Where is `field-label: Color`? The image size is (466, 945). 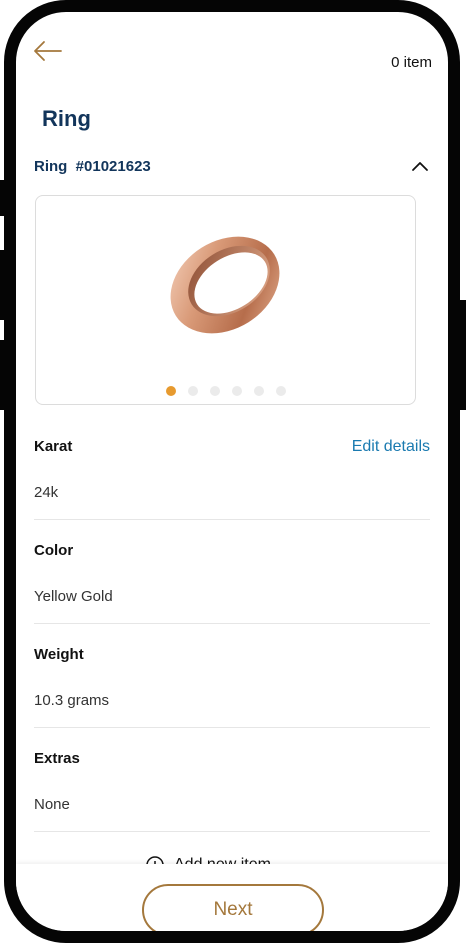
field-label: Color is located at coordinates (54, 550).